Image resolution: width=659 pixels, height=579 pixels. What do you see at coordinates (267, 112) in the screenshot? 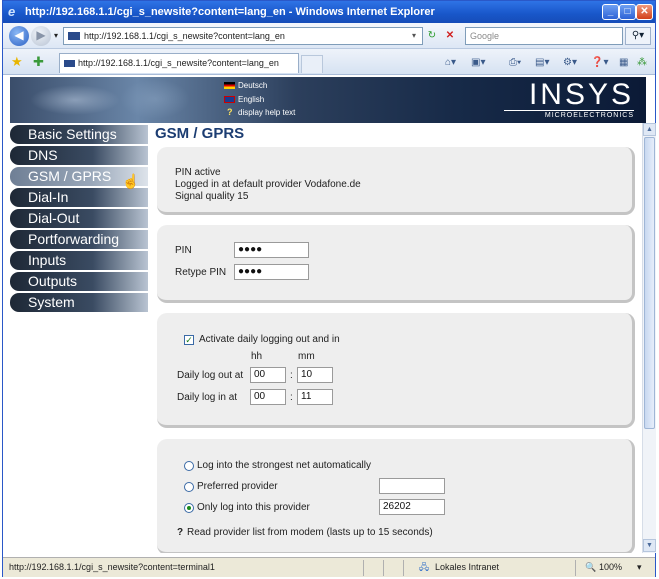
I see `help-text-label: display help text` at bounding box center [267, 112].